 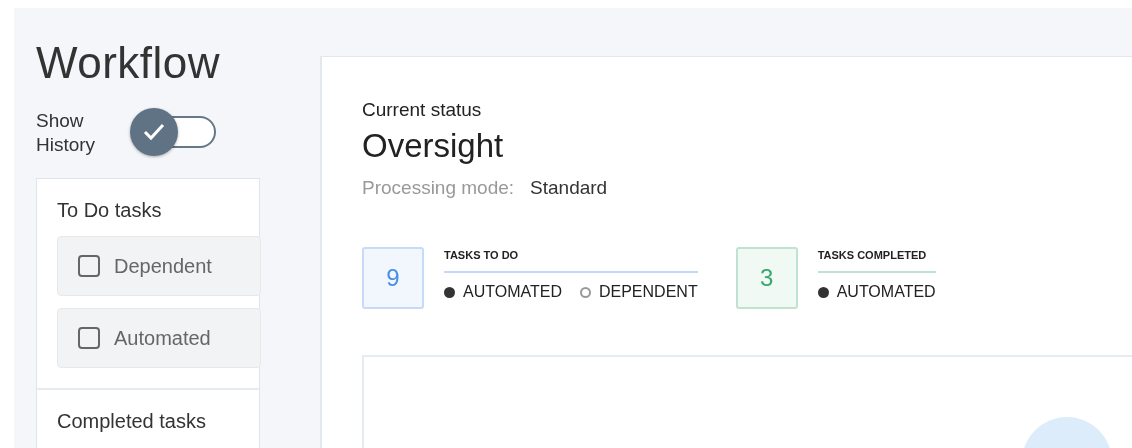 What do you see at coordinates (422, 110) in the screenshot?
I see `status-label: Current status` at bounding box center [422, 110].